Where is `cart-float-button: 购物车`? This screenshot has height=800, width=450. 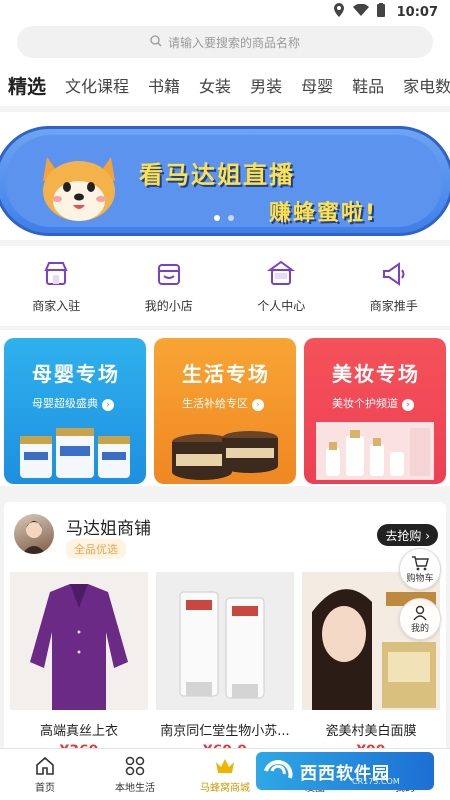
cart-float-button: 购物车 is located at coordinates (420, 569).